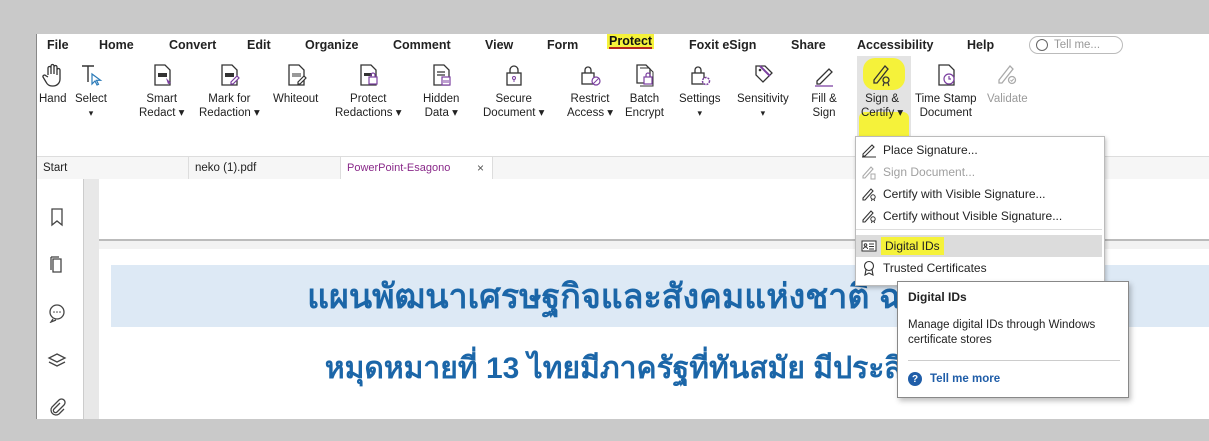 This screenshot has height=441, width=1209. I want to click on tooltip-separator, so click(1014, 360).